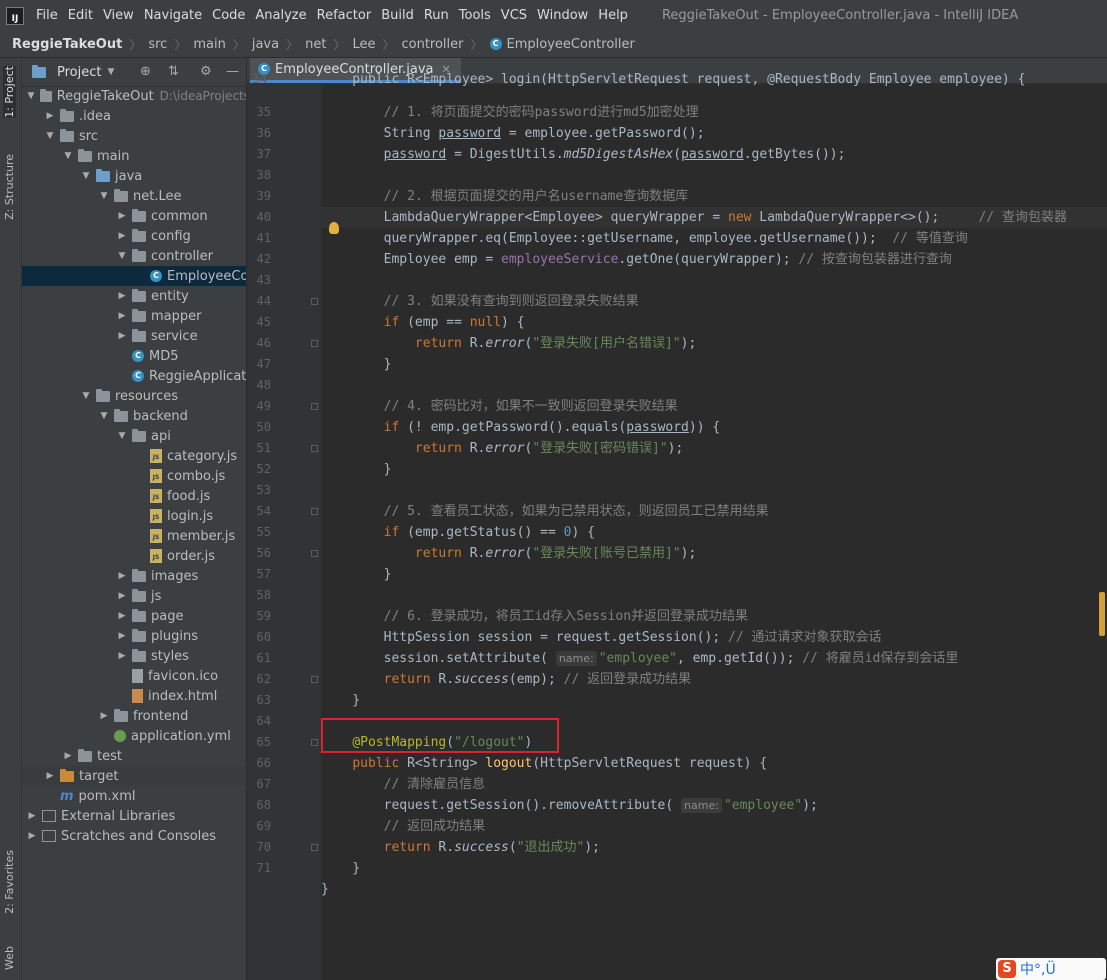  Describe the element at coordinates (134, 596) in the screenshot. I see `tree-item: ▶ js` at that location.